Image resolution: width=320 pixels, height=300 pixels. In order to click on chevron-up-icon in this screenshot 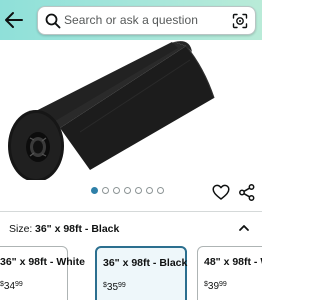, I will do `click(244, 228)`.